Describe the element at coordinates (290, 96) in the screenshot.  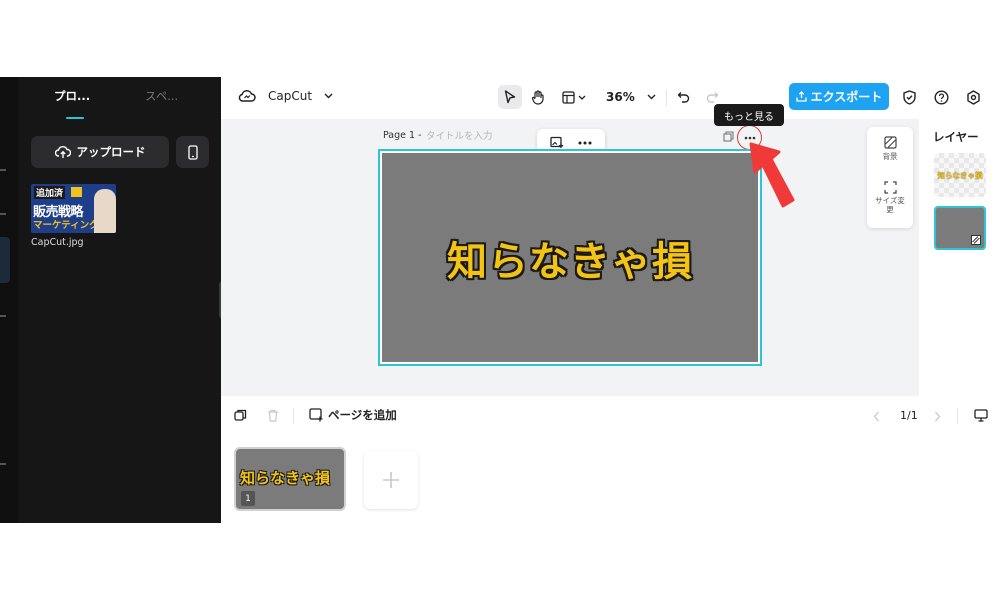
I see `project-name: CapCut` at that location.